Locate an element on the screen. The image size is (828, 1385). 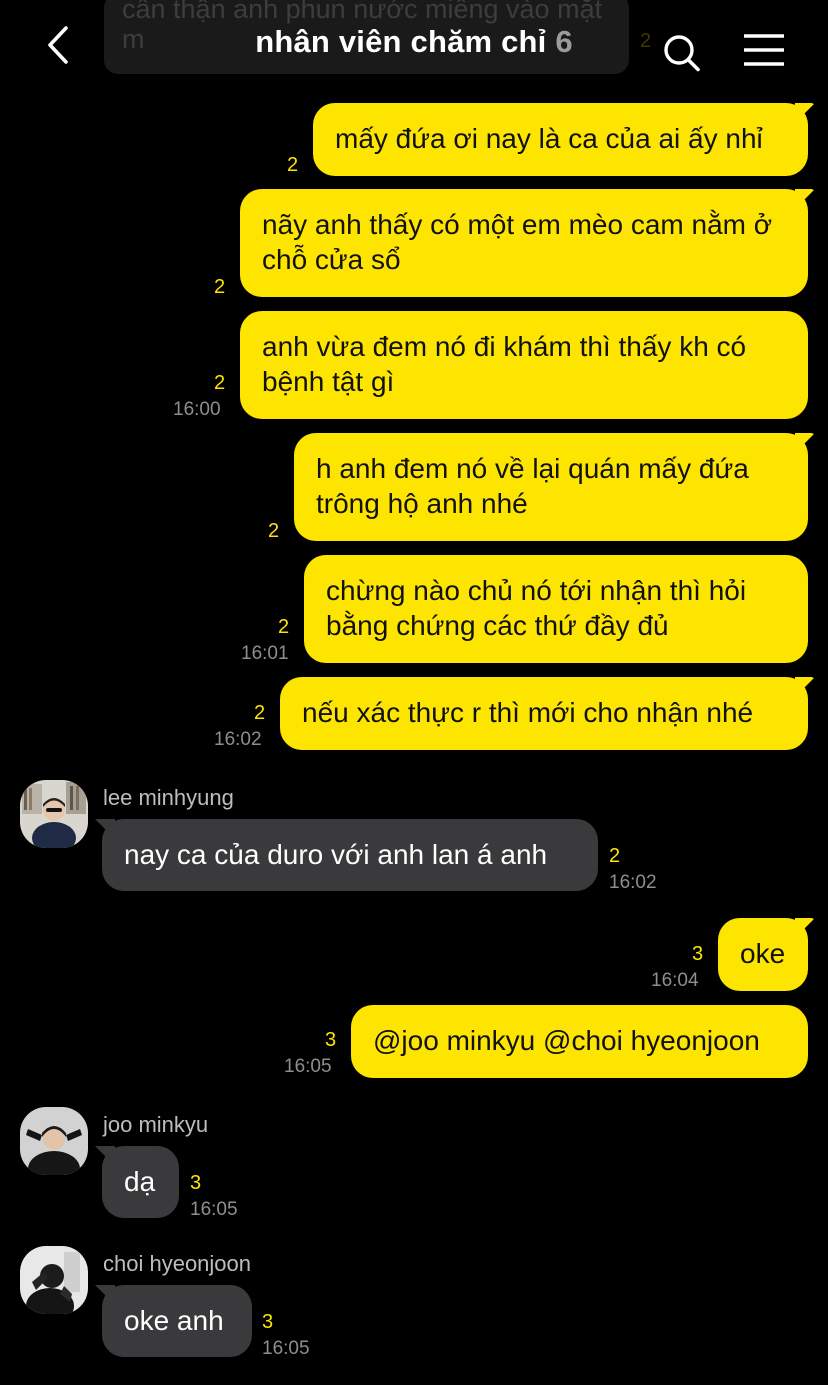
incoming-message: oke anh is located at coordinates (177, 1321).